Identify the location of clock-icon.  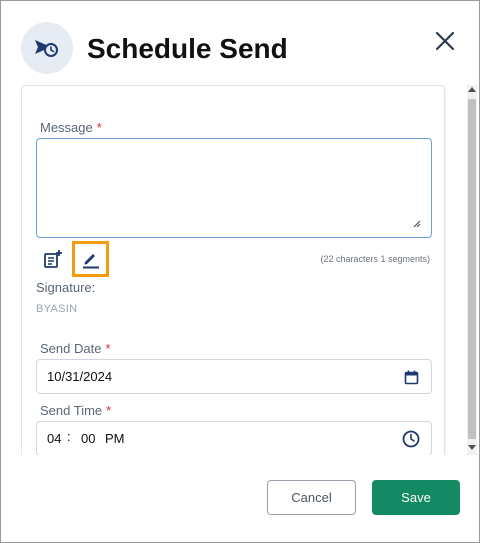
(411, 439).